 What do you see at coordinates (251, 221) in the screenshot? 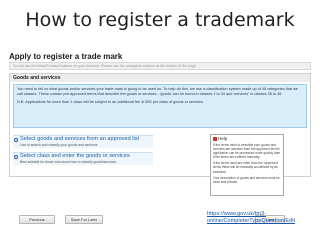
I see `url-line: online/CompleterTypeQuestion/Edit` at bounding box center [251, 221].